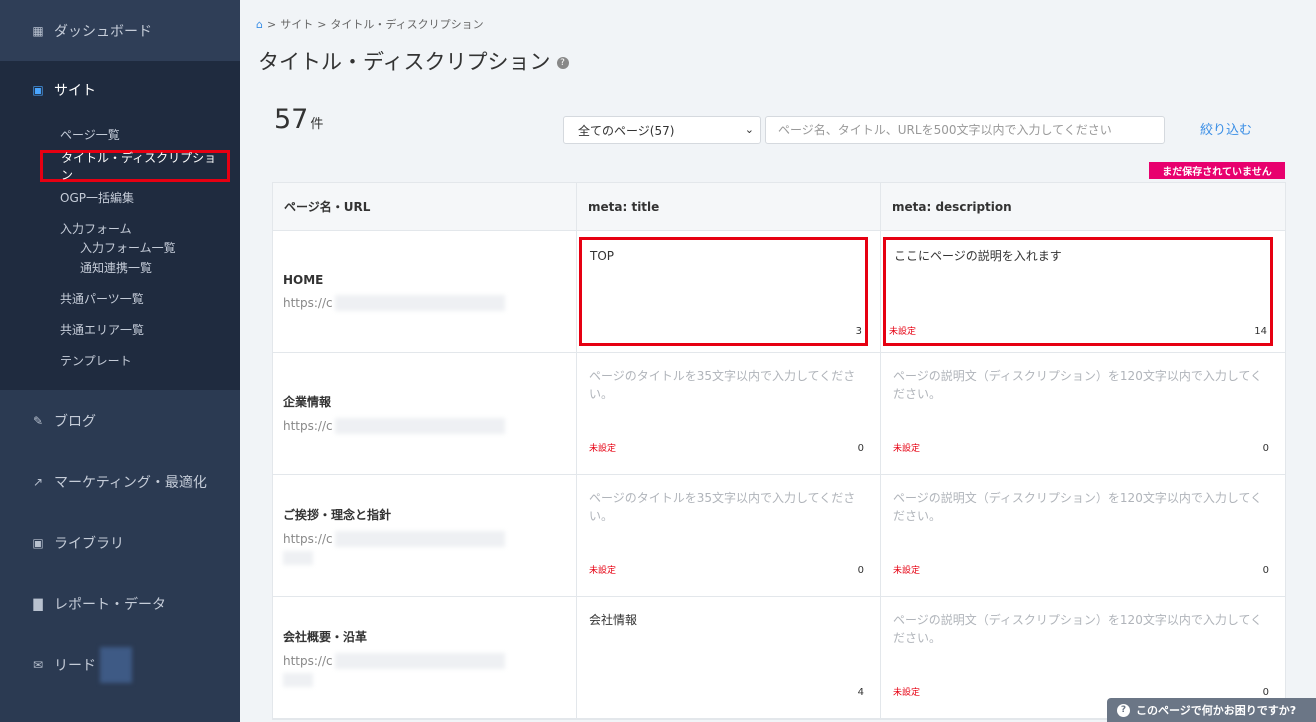 The height and width of the screenshot is (722, 1316). Describe the element at coordinates (120, 298) in the screenshot. I see `nav-parts: 共通パーツ一覧` at that location.